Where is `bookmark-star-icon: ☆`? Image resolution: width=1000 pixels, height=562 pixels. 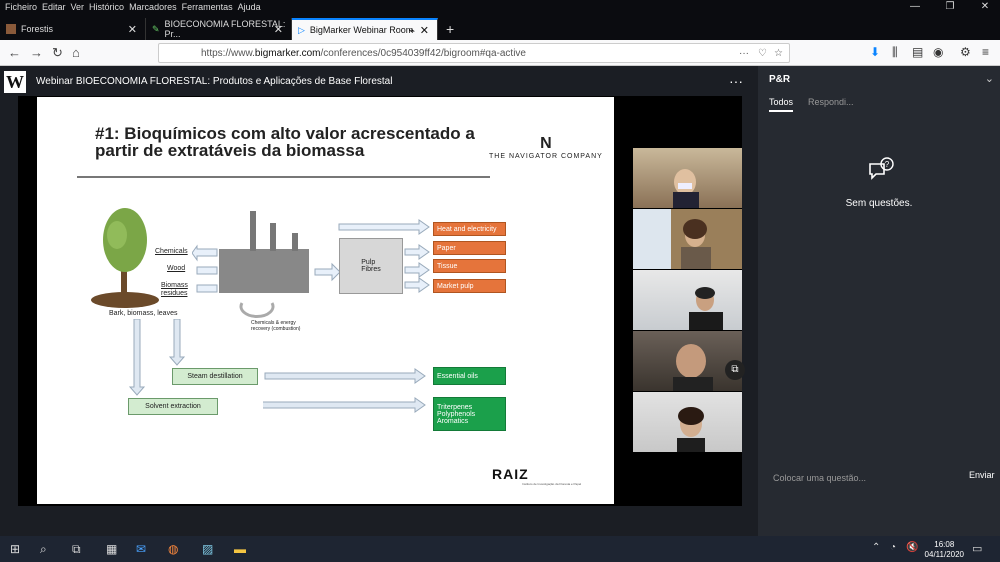
bookmark-star-icon: ☆ is located at coordinates (778, 53).